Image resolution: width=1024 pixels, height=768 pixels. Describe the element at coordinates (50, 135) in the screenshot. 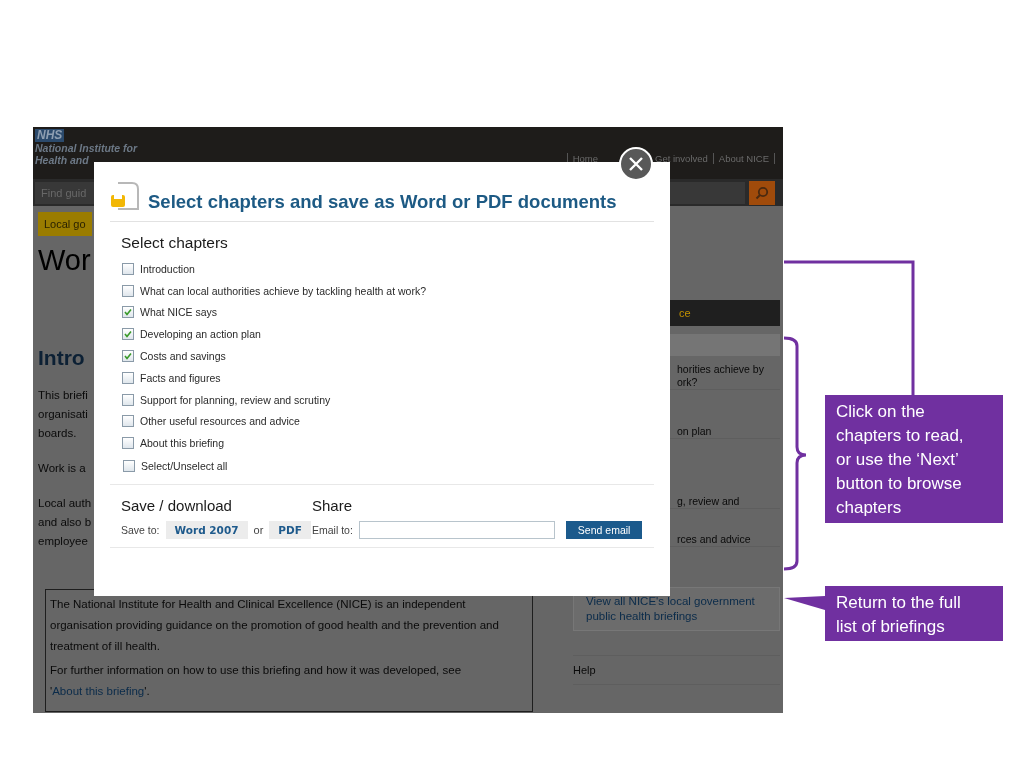

I see `logo: NHS` at that location.